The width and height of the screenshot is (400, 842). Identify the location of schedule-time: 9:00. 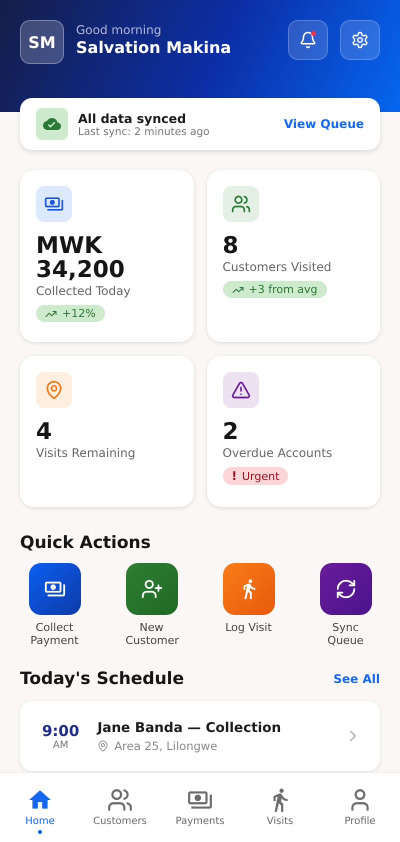
(61, 731).